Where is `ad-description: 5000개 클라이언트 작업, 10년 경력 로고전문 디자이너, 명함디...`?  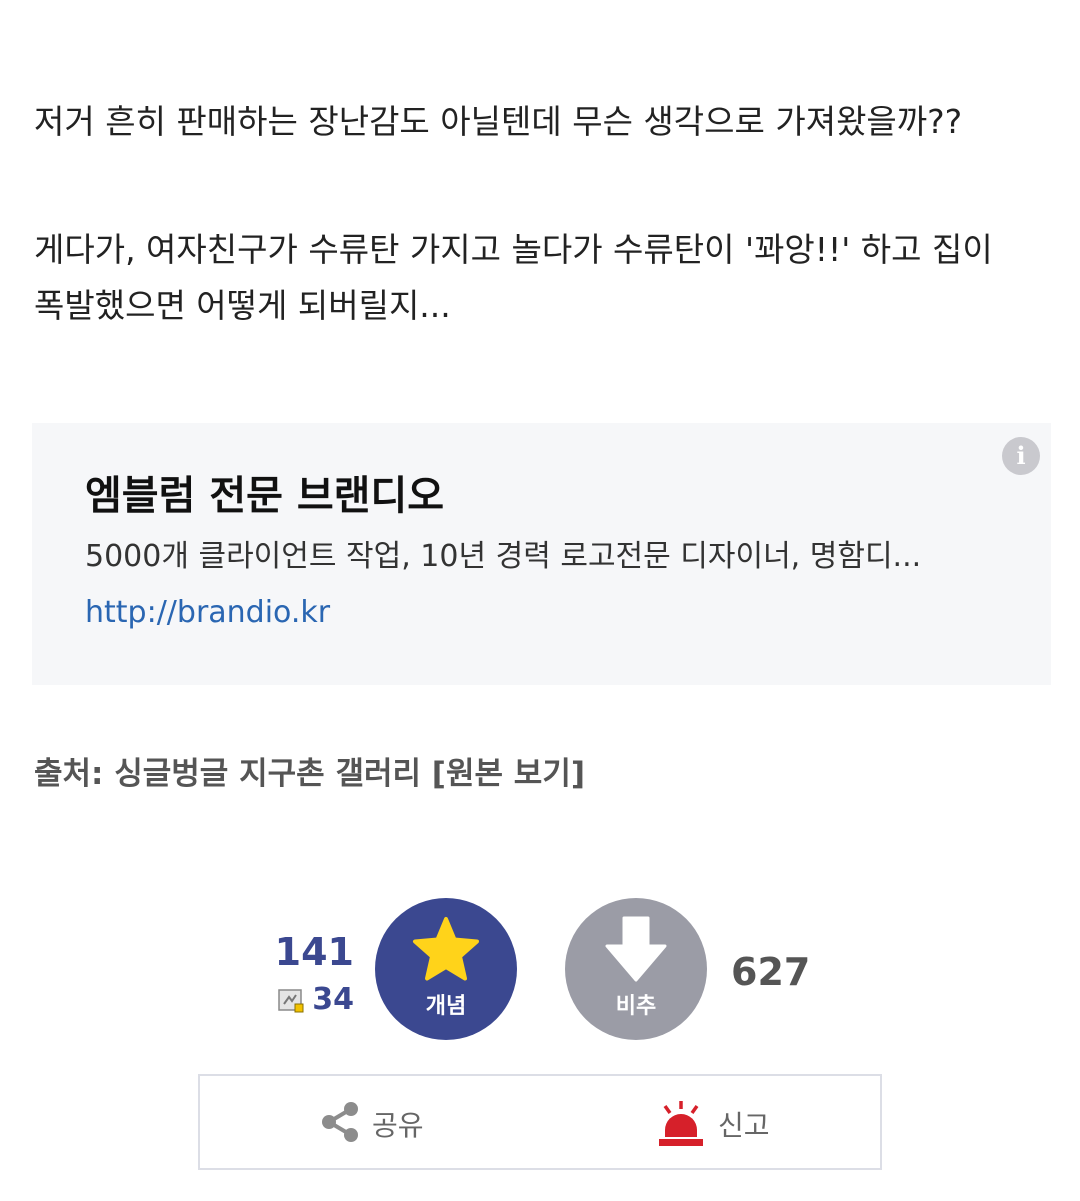
ad-description: 5000개 클라이언트 작업, 10년 경력 로고전문 디자이너, 명함디... is located at coordinates (503, 556).